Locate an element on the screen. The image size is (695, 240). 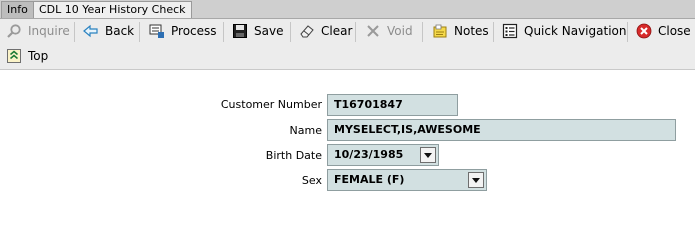
top-label: Top is located at coordinates (38, 56).